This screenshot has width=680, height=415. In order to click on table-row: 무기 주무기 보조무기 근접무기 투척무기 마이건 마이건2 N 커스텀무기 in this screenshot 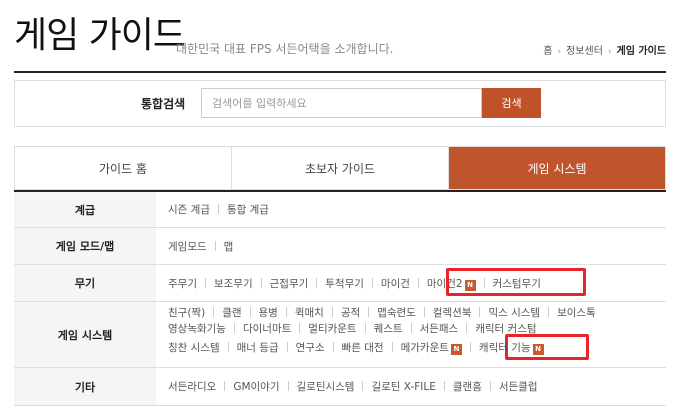, I will do `click(340, 283)`.